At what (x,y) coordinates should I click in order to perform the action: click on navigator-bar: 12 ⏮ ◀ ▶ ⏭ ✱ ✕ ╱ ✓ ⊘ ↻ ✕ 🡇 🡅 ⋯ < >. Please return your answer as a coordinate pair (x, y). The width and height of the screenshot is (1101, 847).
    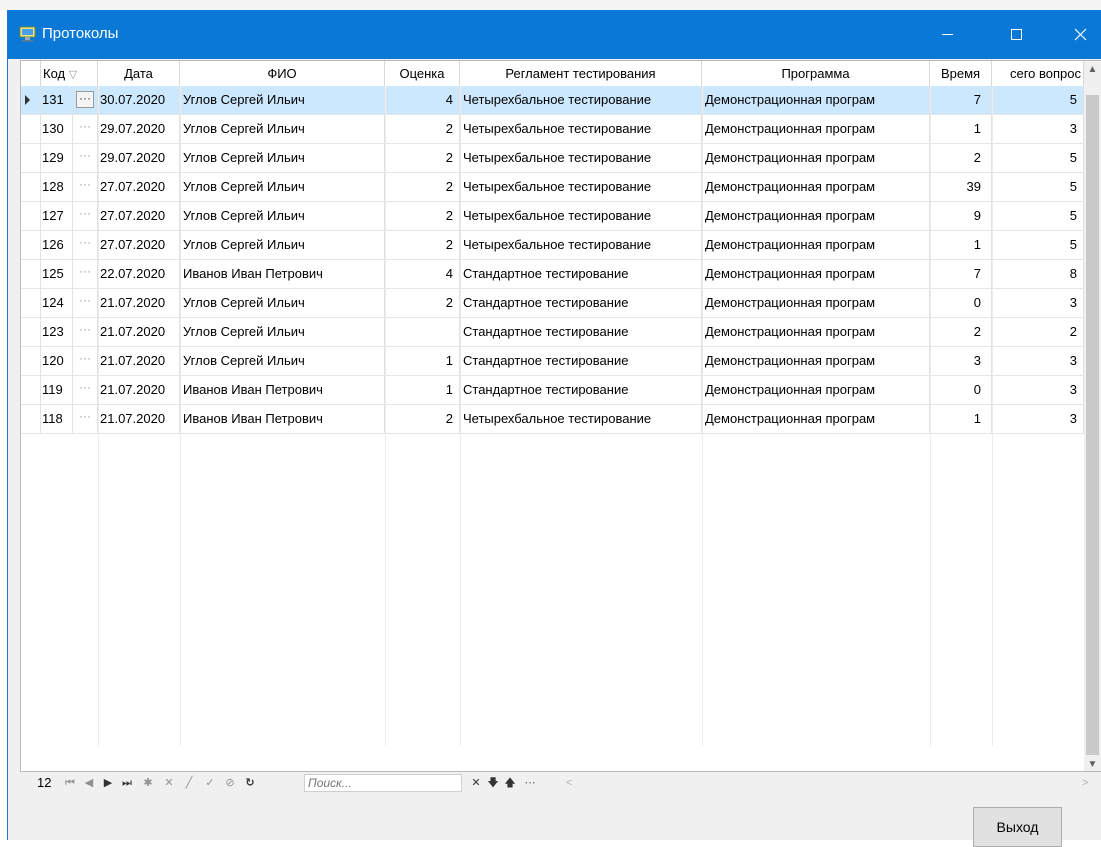
    Looking at the image, I should click on (560, 783).